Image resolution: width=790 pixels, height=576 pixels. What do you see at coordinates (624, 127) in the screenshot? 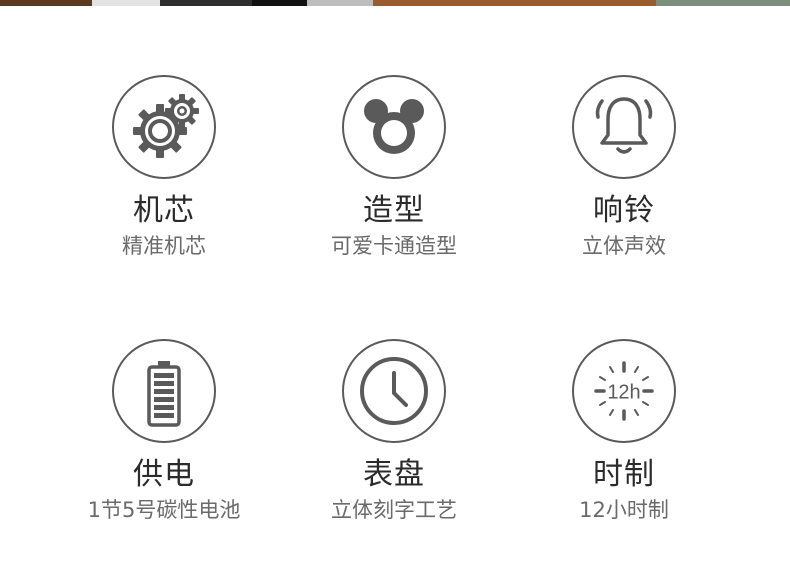
I see `bell-icon` at bounding box center [624, 127].